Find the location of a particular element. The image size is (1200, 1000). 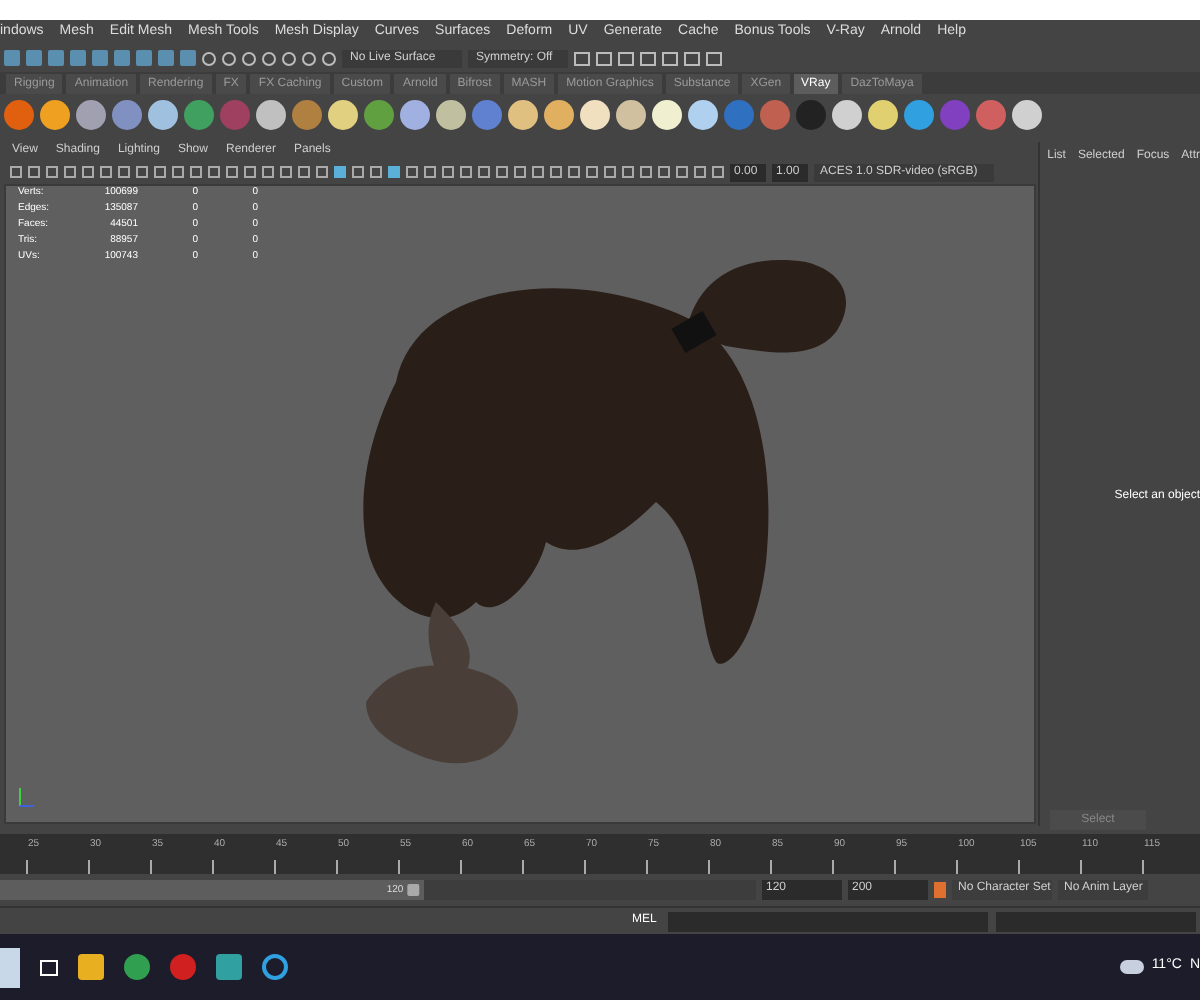

task-view-icon is located at coordinates (49, 967).